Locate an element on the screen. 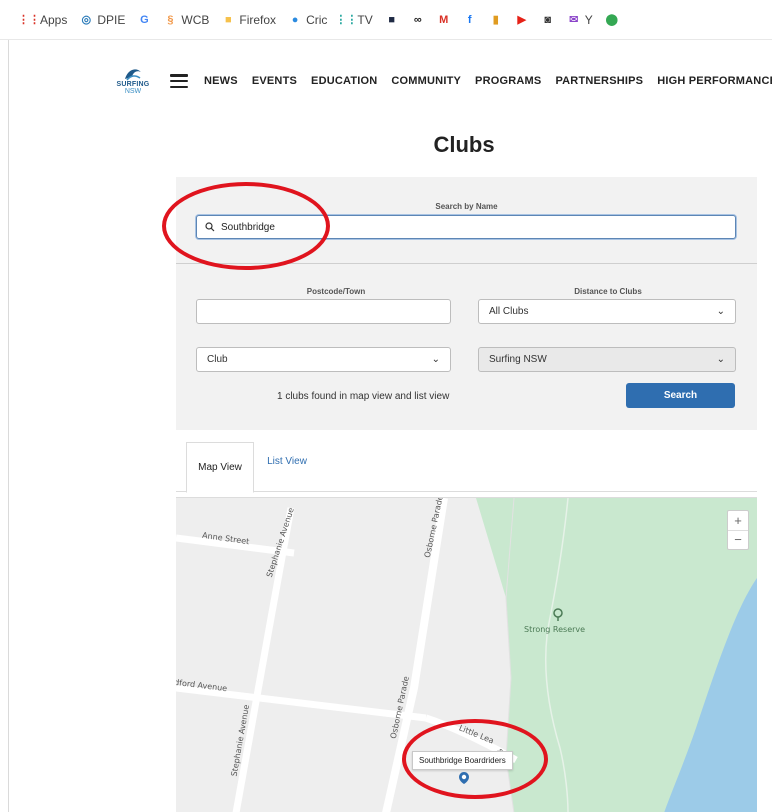  bag-icon: ▮ is located at coordinates (495, 20).